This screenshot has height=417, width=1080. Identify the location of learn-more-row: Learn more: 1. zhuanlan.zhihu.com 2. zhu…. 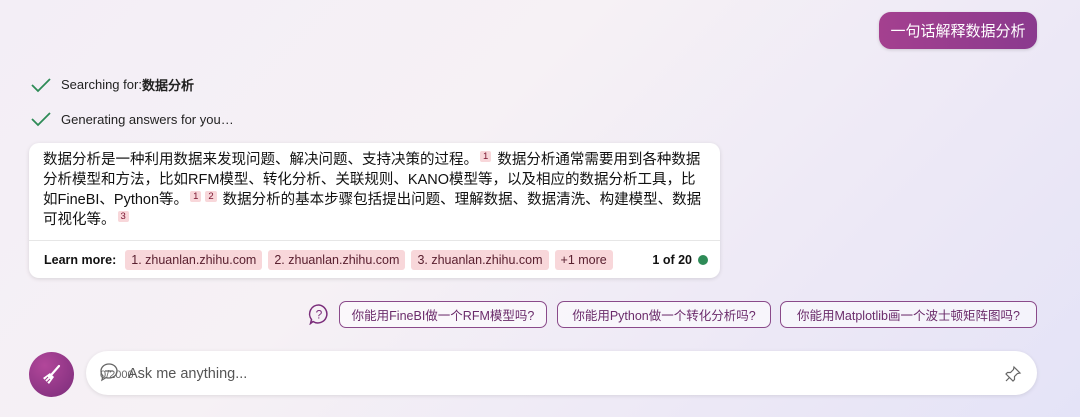
(376, 260).